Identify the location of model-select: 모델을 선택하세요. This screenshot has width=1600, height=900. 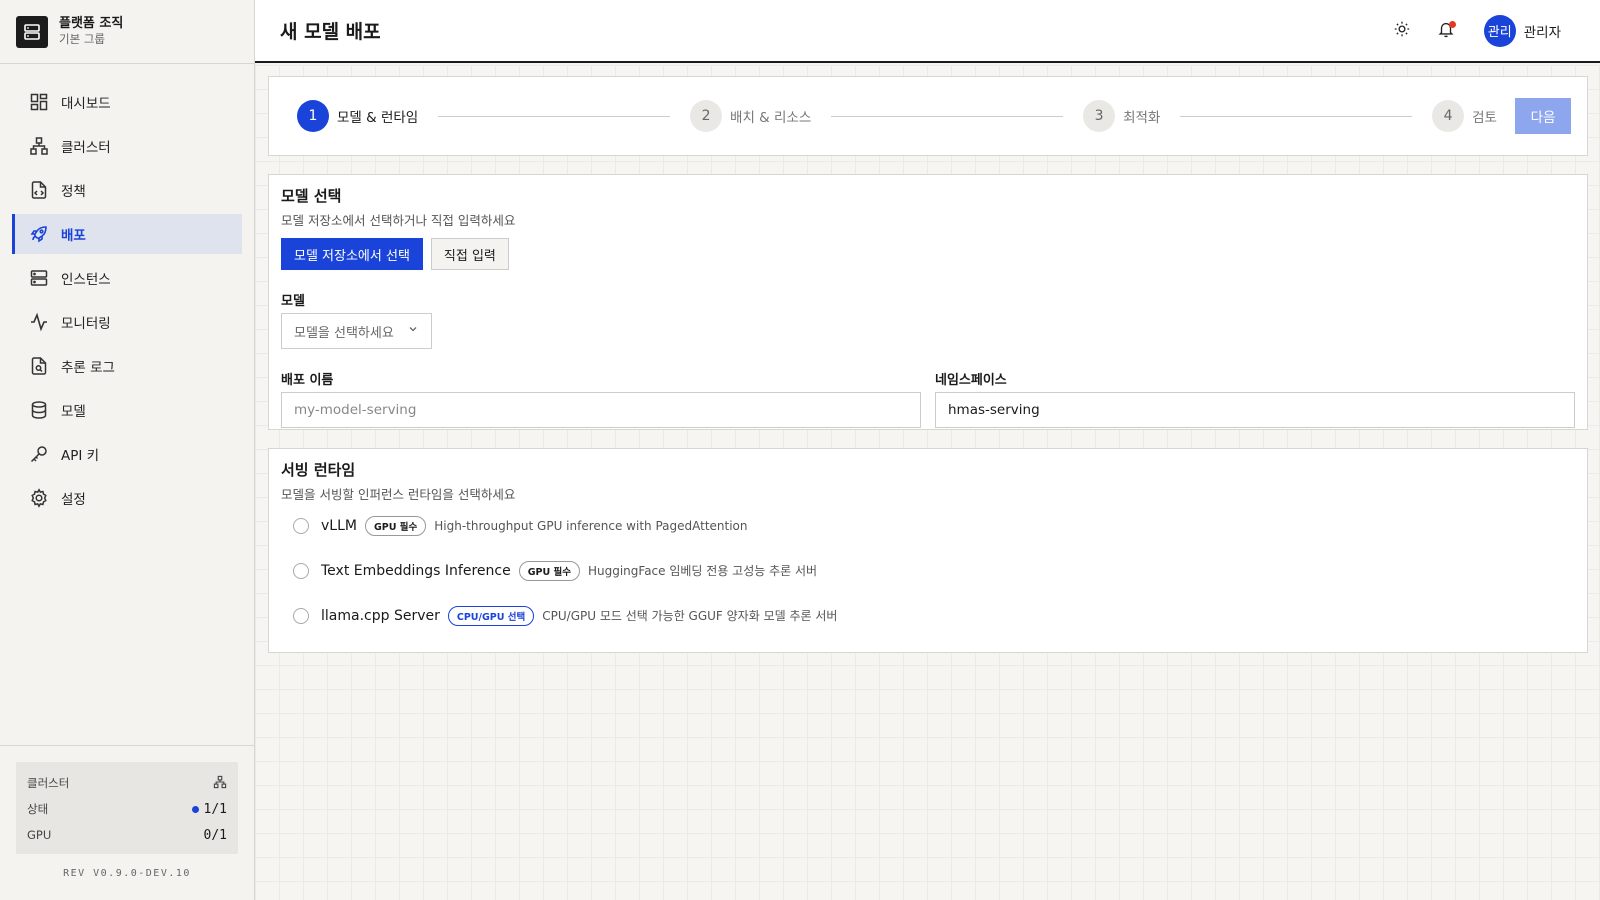
(356, 331).